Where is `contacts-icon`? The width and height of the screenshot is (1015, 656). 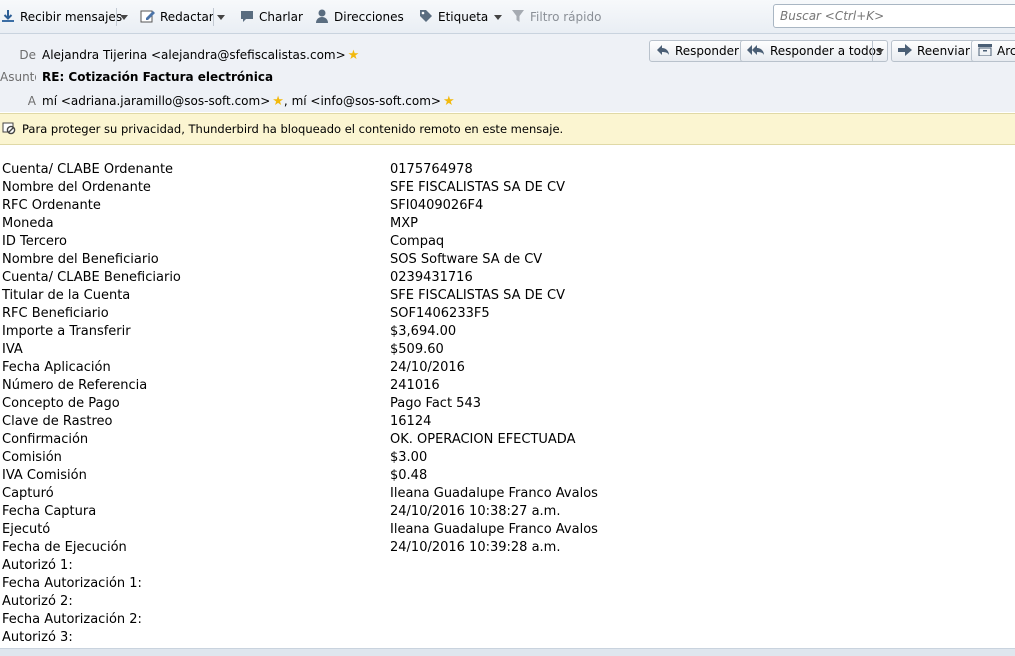
contacts-icon is located at coordinates (322, 17).